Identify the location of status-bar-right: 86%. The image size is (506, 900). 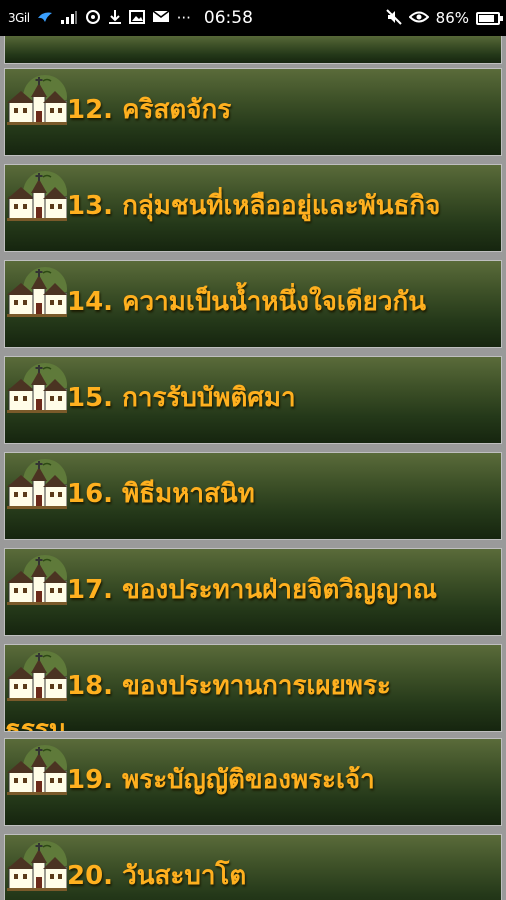
(444, 18).